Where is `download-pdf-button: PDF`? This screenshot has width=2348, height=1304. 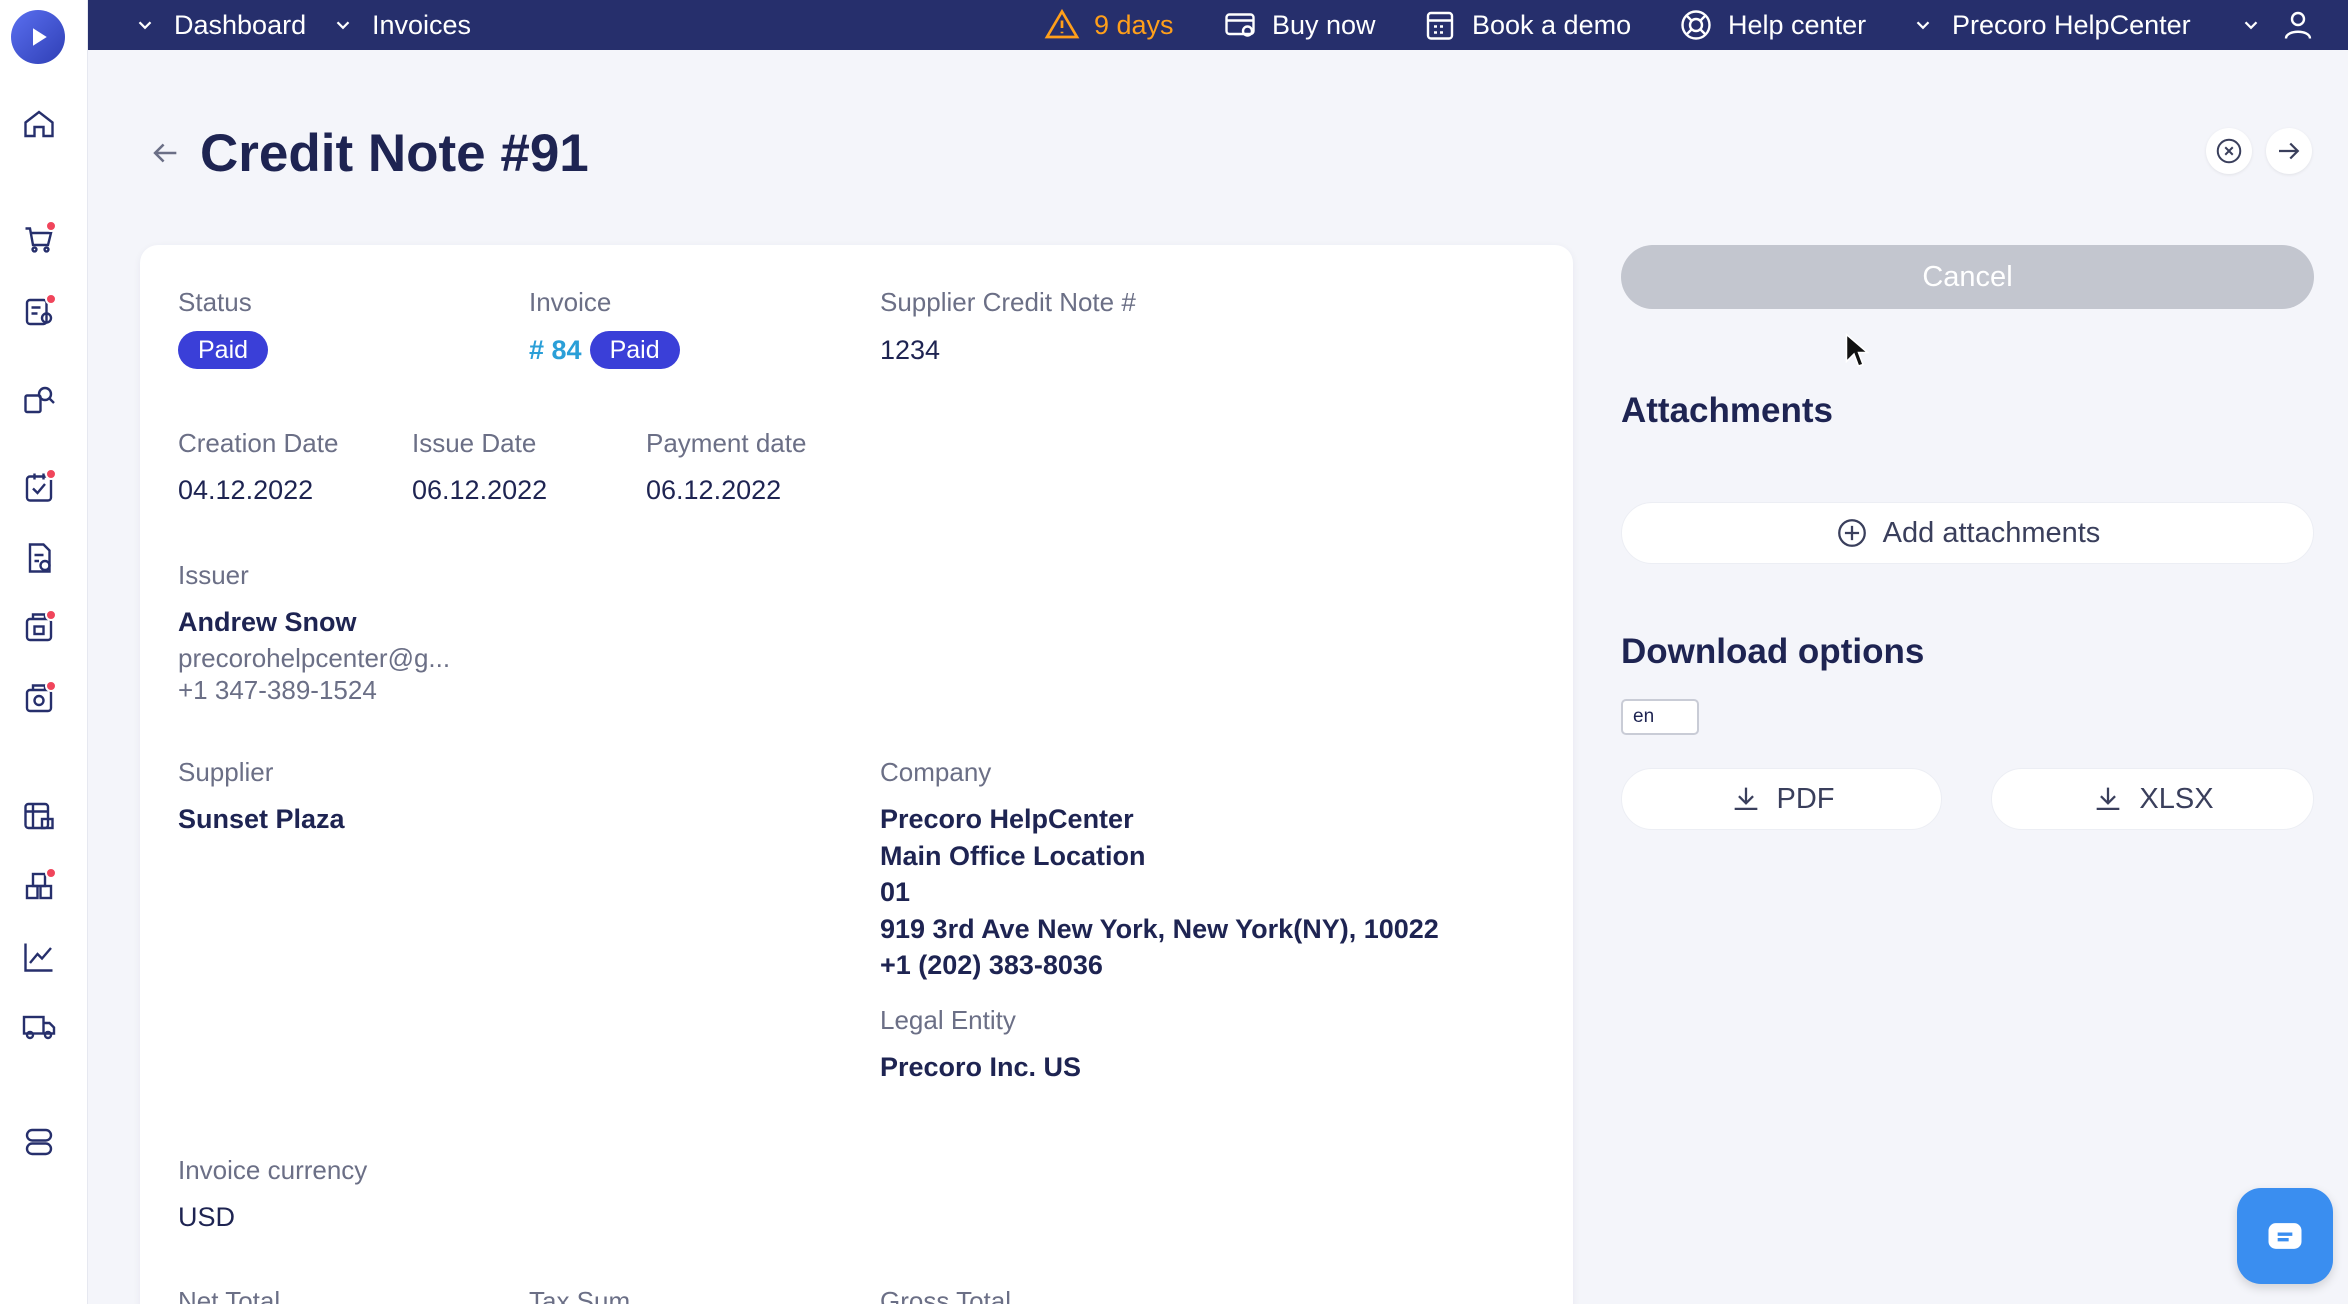 download-pdf-button: PDF is located at coordinates (1781, 799).